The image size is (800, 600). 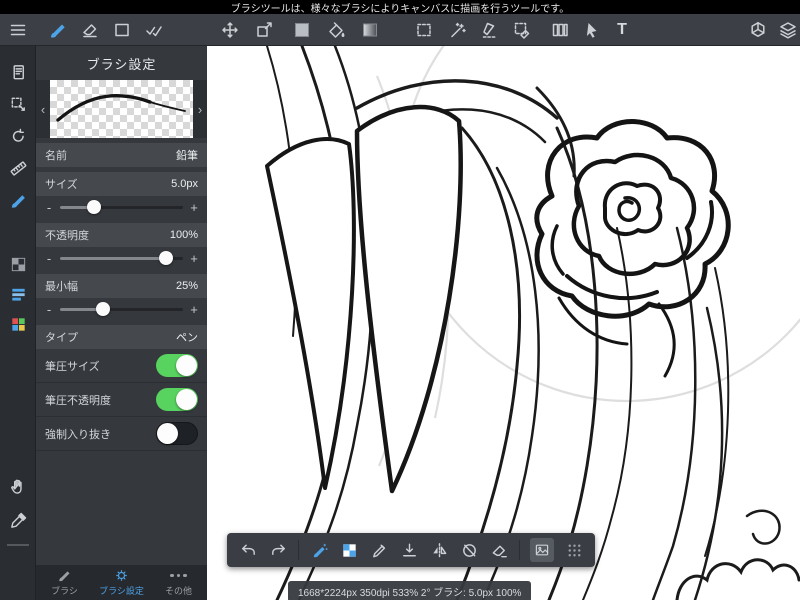 I want to click on opacity-decrease-button: -, so click(x=49, y=258).